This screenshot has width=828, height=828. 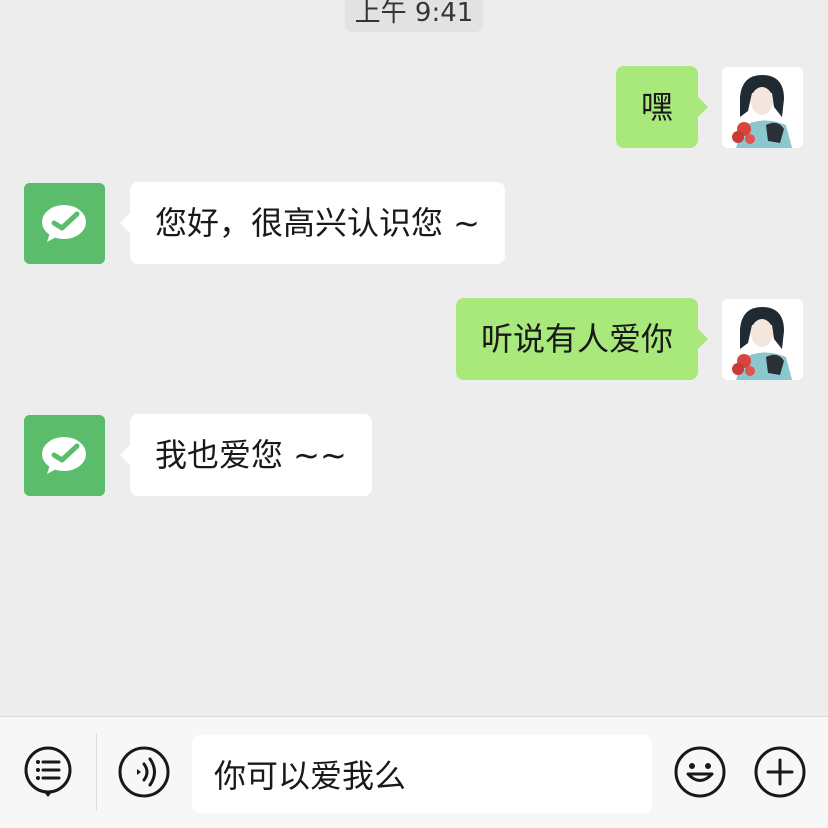 What do you see at coordinates (312, 223) in the screenshot?
I see `message-bubble-bot: 您好，很高兴认识您 ~` at bounding box center [312, 223].